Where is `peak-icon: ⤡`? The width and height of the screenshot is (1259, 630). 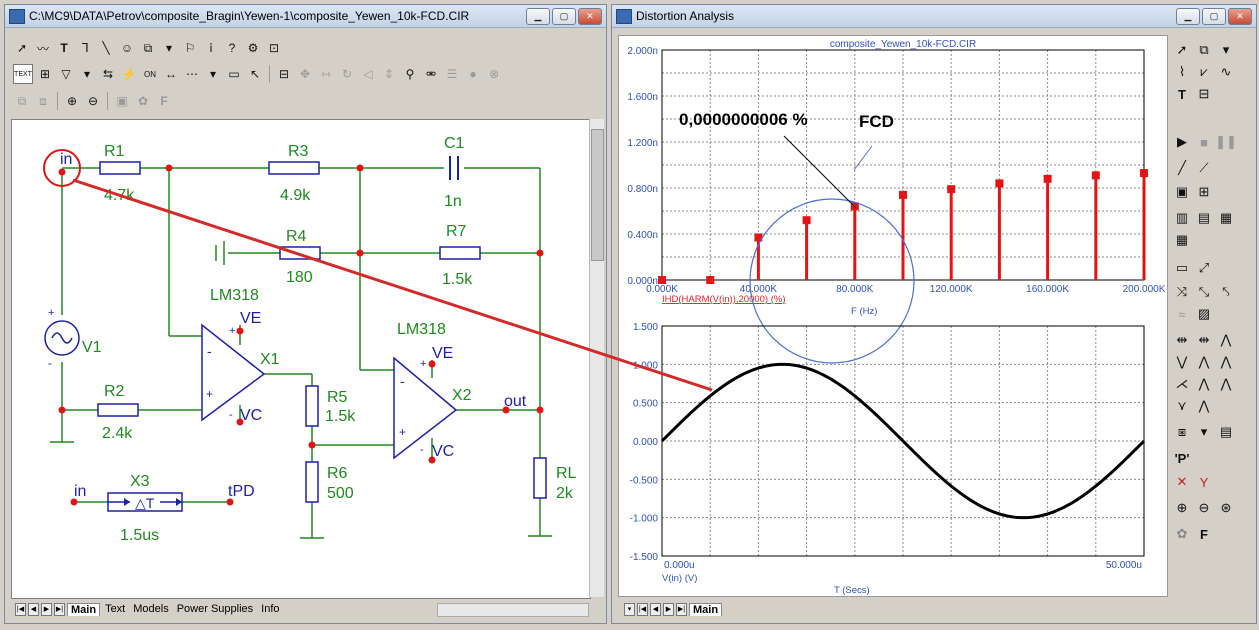 peak-icon: ⤡ is located at coordinates (1204, 292).